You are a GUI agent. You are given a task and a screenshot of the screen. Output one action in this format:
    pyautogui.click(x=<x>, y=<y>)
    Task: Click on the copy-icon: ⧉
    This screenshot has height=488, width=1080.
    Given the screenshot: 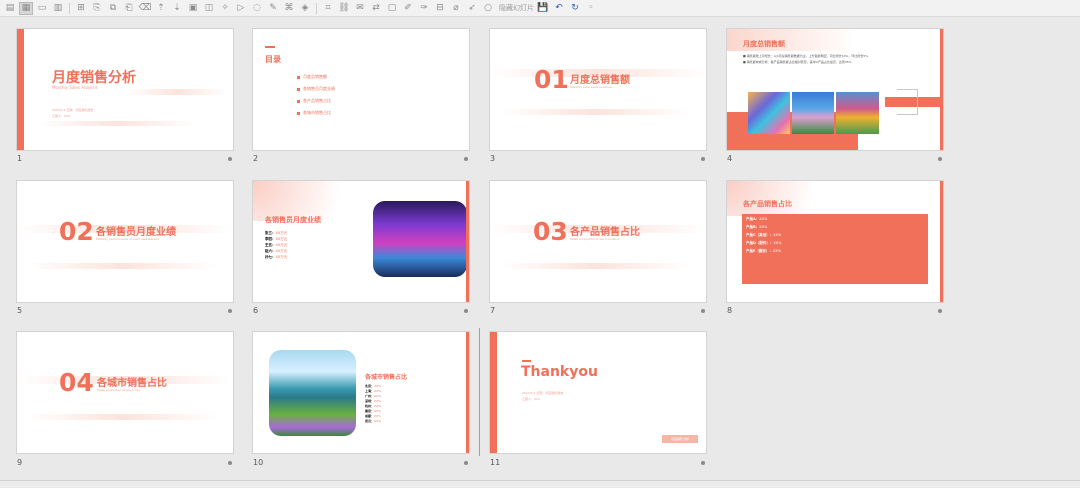 What is the action you would take?
    pyautogui.click(x=113, y=8)
    